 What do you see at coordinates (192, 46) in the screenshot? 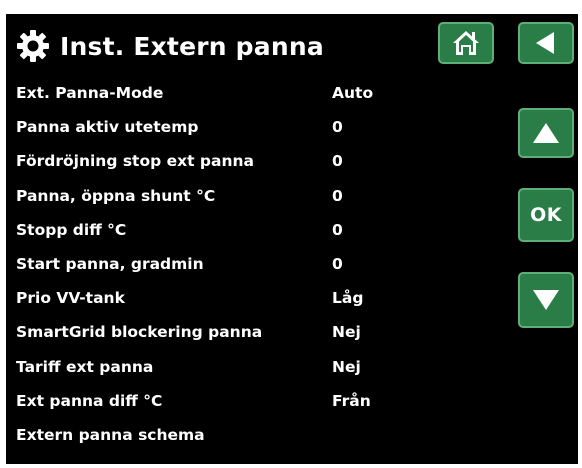
I see `page-title: Inst. Extern panna` at bounding box center [192, 46].